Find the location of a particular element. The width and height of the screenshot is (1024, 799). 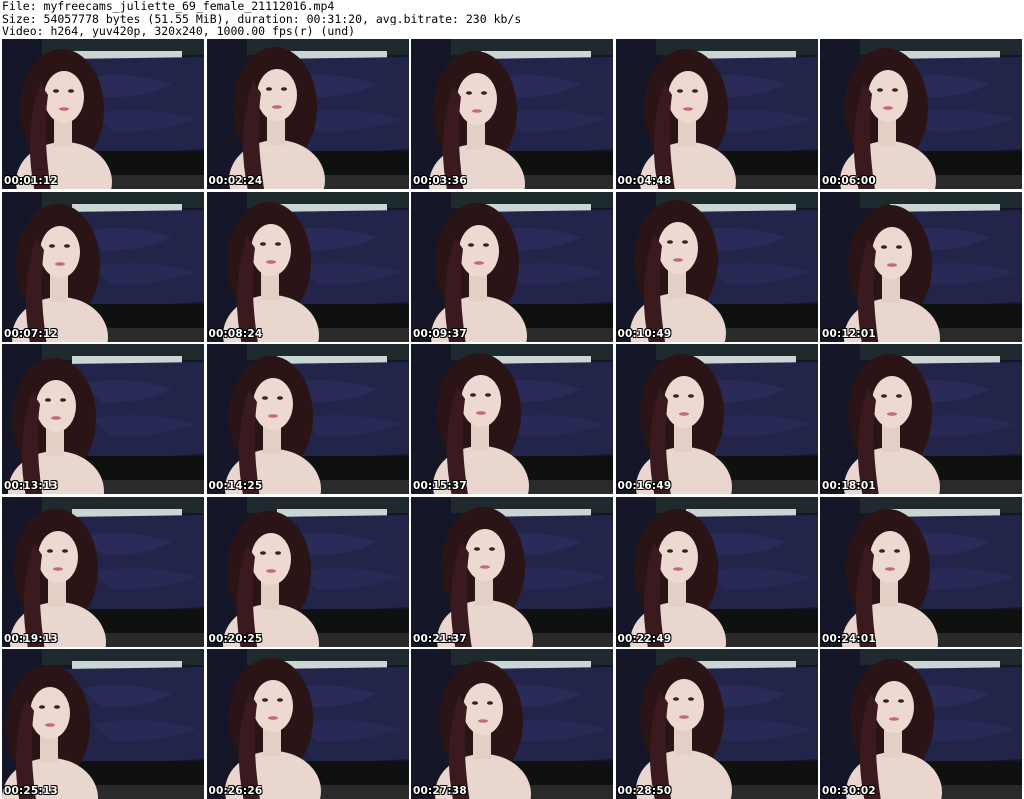

frame-timestamp: 00:03:36 is located at coordinates (440, 181).